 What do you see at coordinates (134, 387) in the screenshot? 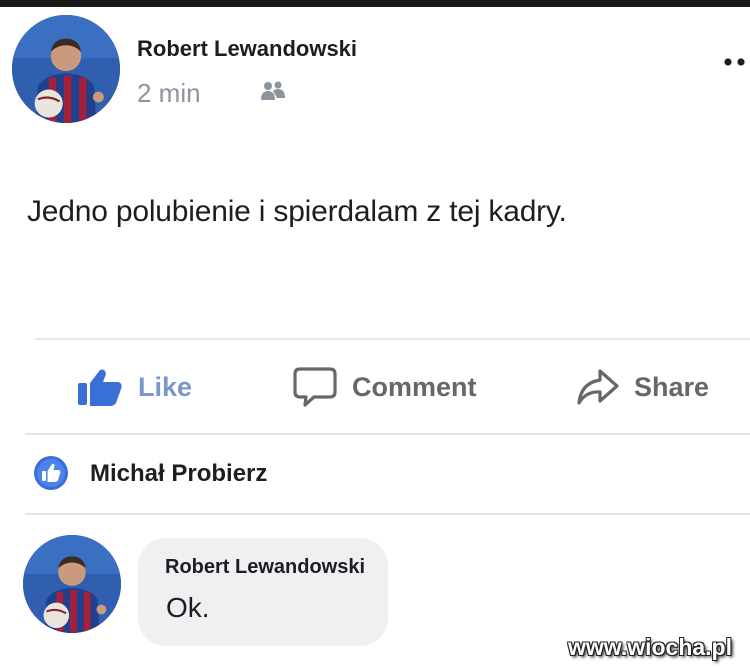
I see `like-button: Like` at bounding box center [134, 387].